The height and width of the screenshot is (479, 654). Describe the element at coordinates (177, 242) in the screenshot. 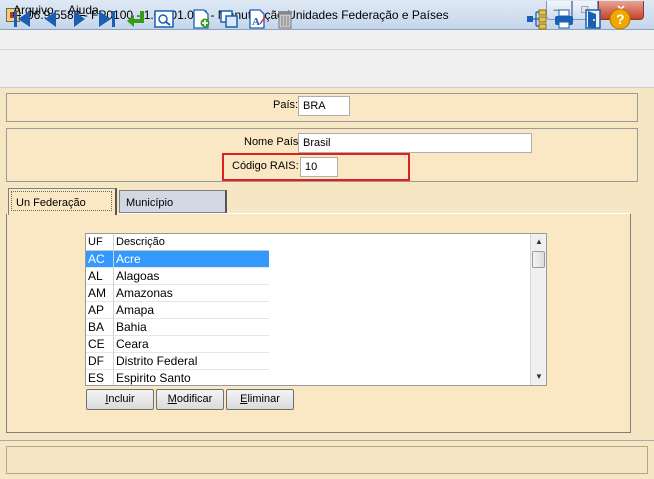

I see `grid-header: UF Descrição` at that location.